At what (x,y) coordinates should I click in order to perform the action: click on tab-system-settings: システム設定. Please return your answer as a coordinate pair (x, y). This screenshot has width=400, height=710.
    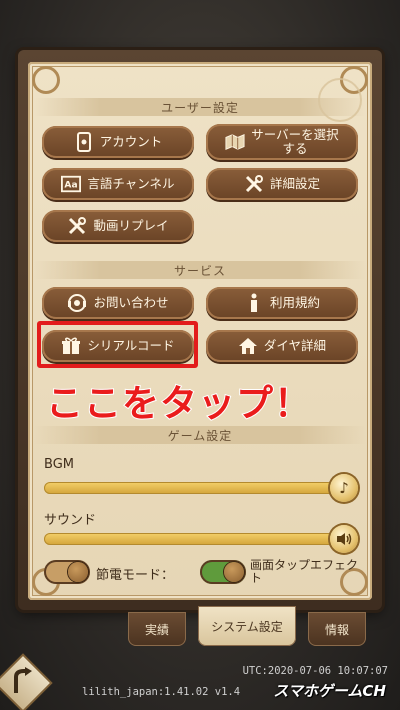
    Looking at the image, I should click on (247, 626).